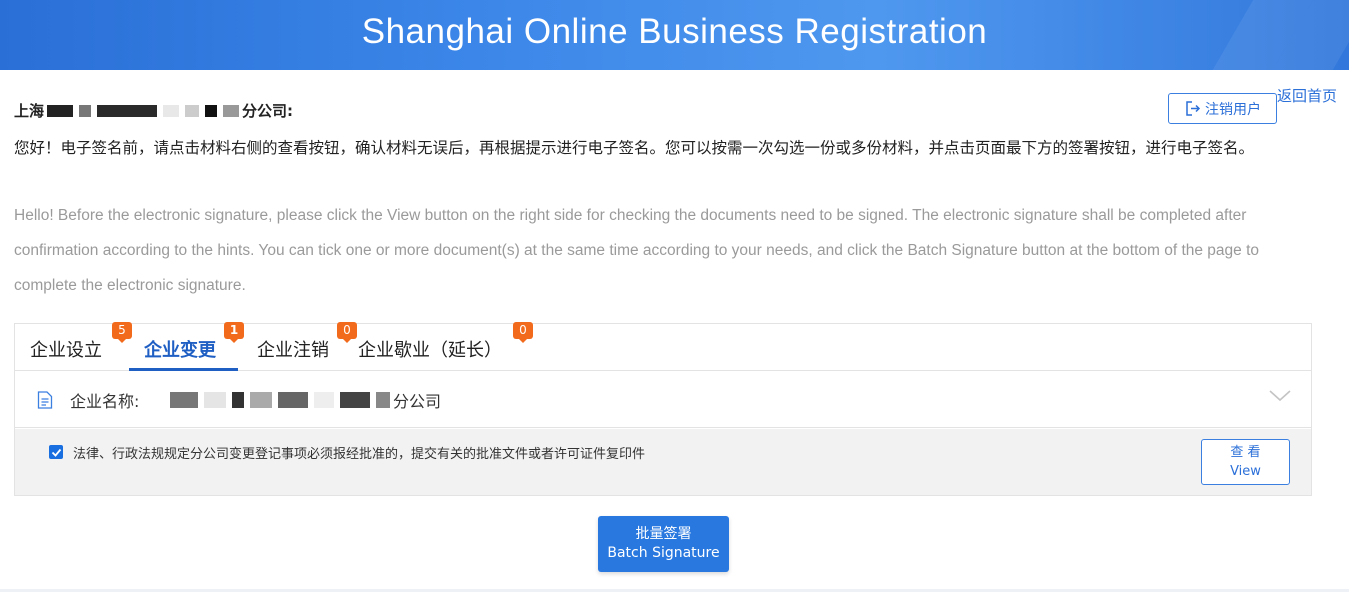 The image size is (1349, 592). I want to click on tab-label: 企业变更, so click(180, 350).